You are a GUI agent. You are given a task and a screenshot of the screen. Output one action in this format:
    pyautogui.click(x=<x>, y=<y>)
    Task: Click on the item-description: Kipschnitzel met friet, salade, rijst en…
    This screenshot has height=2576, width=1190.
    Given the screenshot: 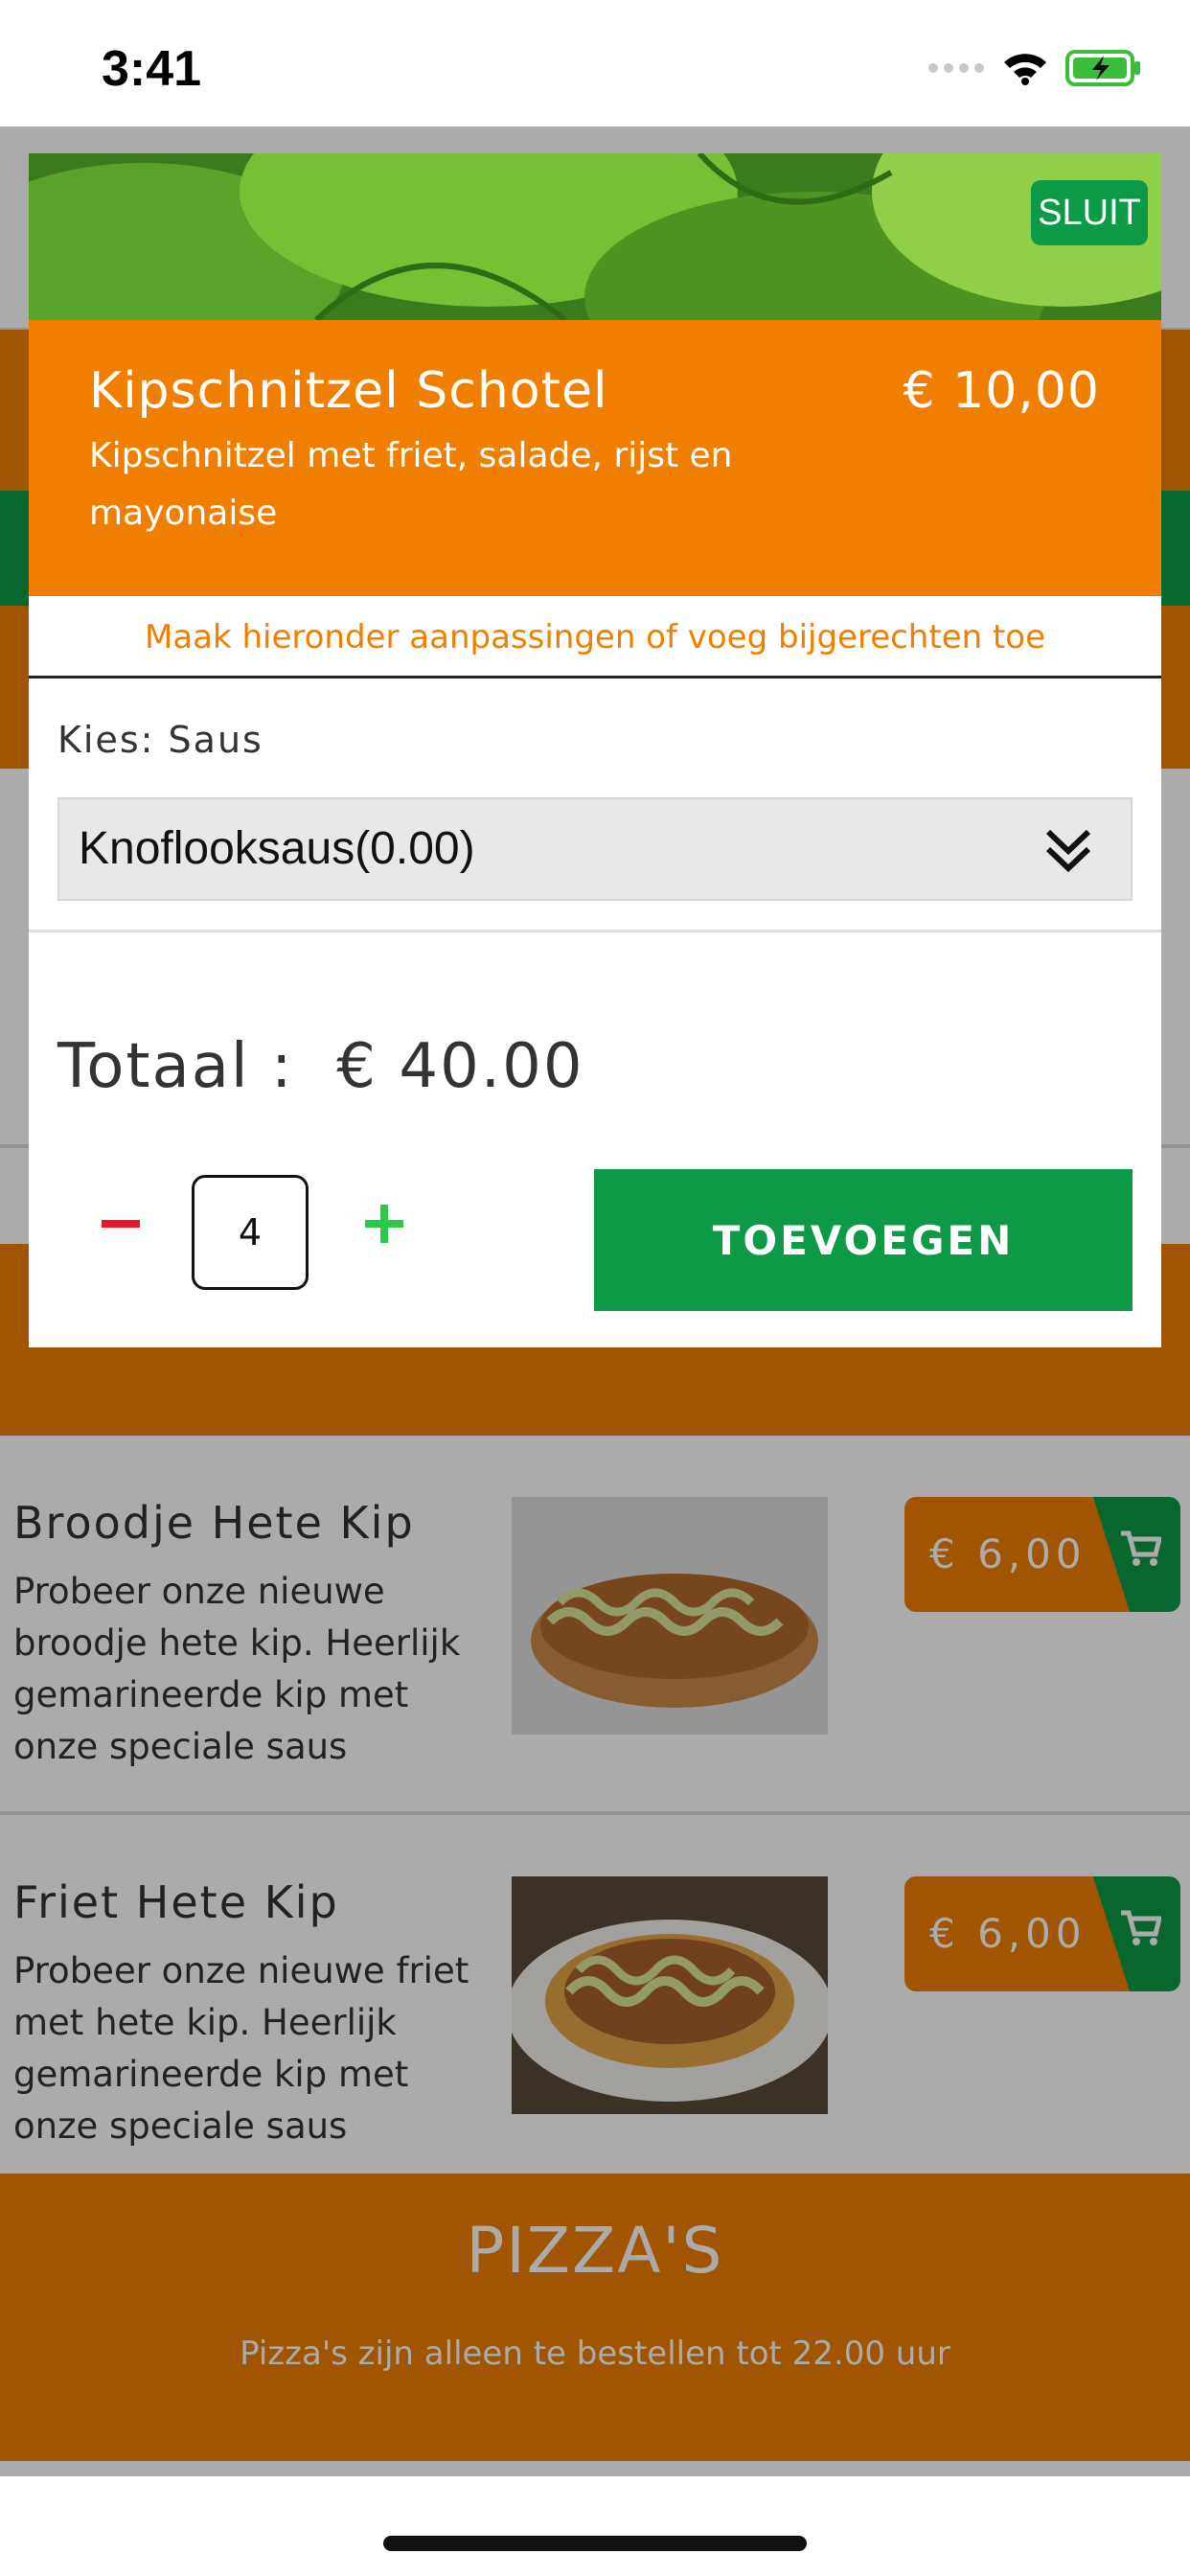 What is the action you would take?
    pyautogui.click(x=411, y=484)
    